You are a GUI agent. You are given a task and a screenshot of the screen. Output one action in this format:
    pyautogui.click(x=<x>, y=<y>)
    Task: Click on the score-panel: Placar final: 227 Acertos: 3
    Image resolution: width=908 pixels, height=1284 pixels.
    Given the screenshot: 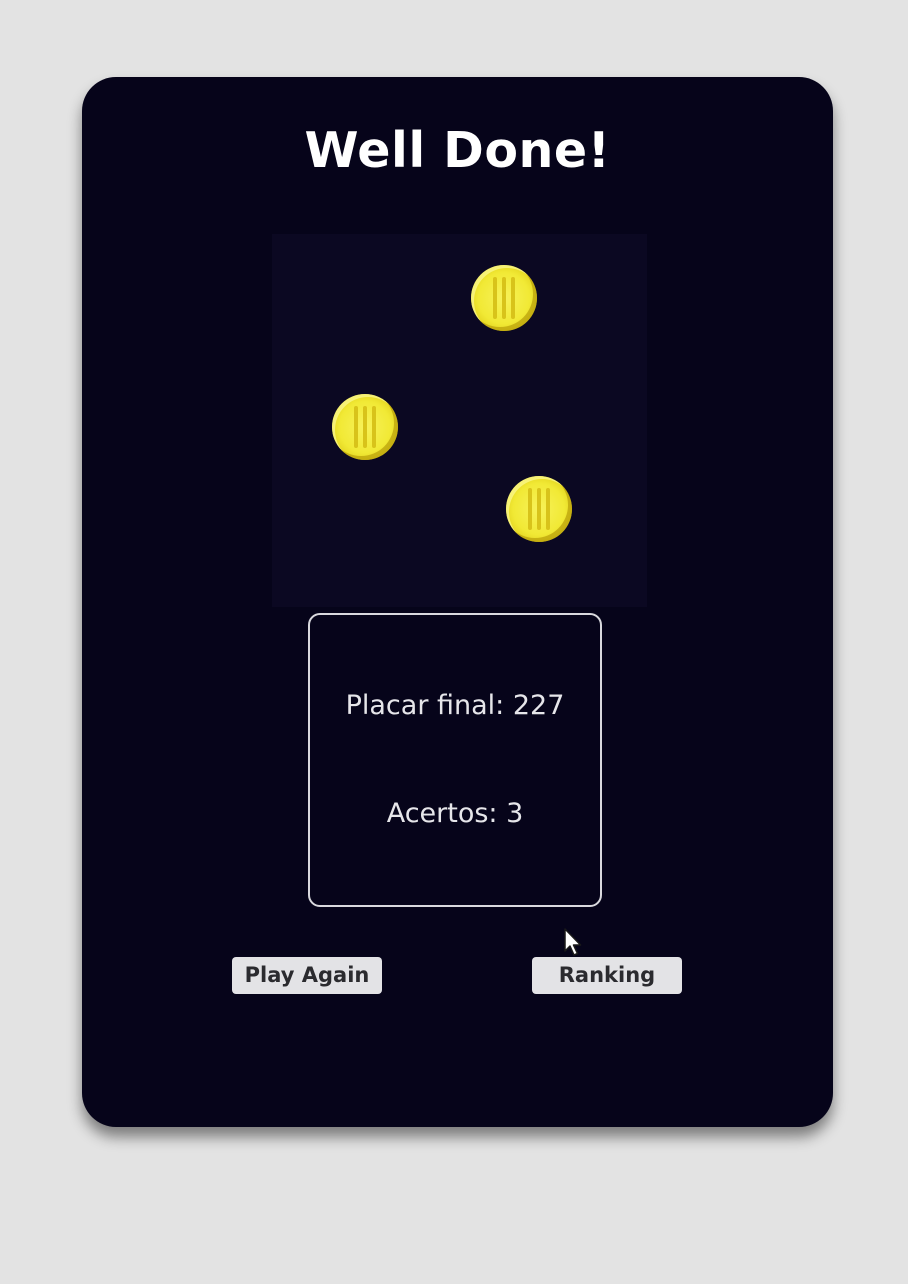 What is the action you would take?
    pyautogui.click(x=455, y=760)
    